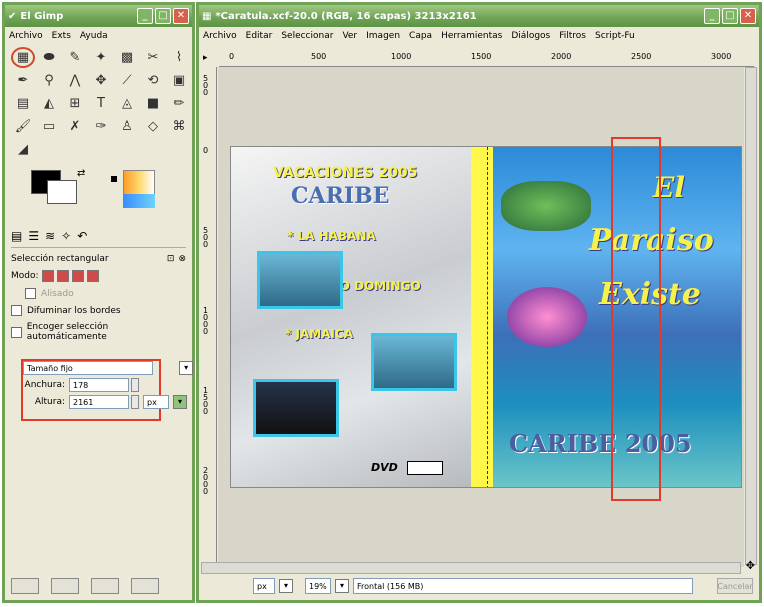 The width and height of the screenshot is (764, 607). What do you see at coordinates (349, 36) in the screenshot?
I see `menu-ver: Ver` at bounding box center [349, 36].